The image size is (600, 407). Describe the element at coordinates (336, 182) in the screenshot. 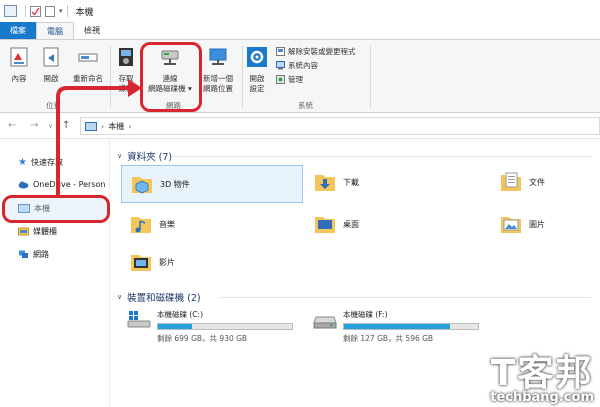

I see `folder-downloads: 下載` at that location.